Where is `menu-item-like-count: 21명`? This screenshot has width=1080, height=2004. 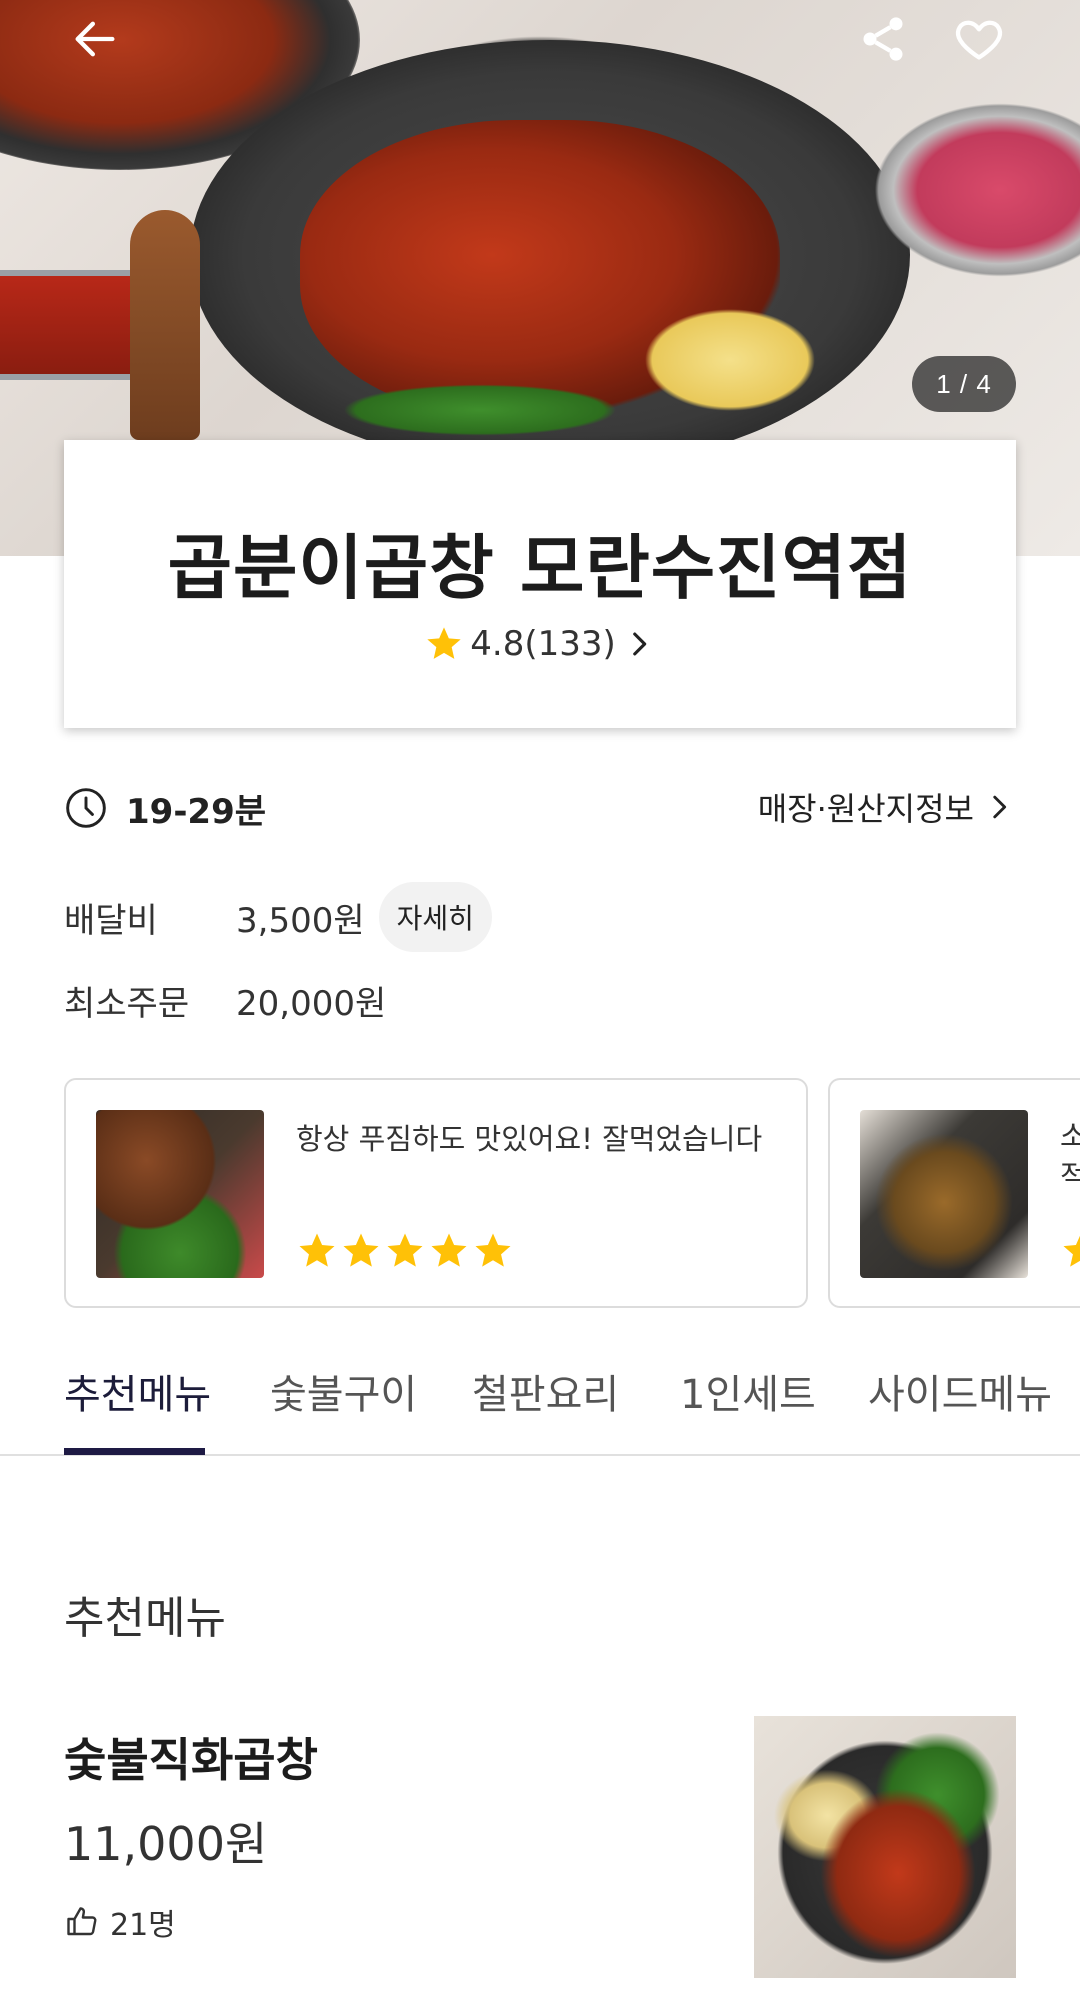
menu-item-like-count: 21명 is located at coordinates (143, 1925).